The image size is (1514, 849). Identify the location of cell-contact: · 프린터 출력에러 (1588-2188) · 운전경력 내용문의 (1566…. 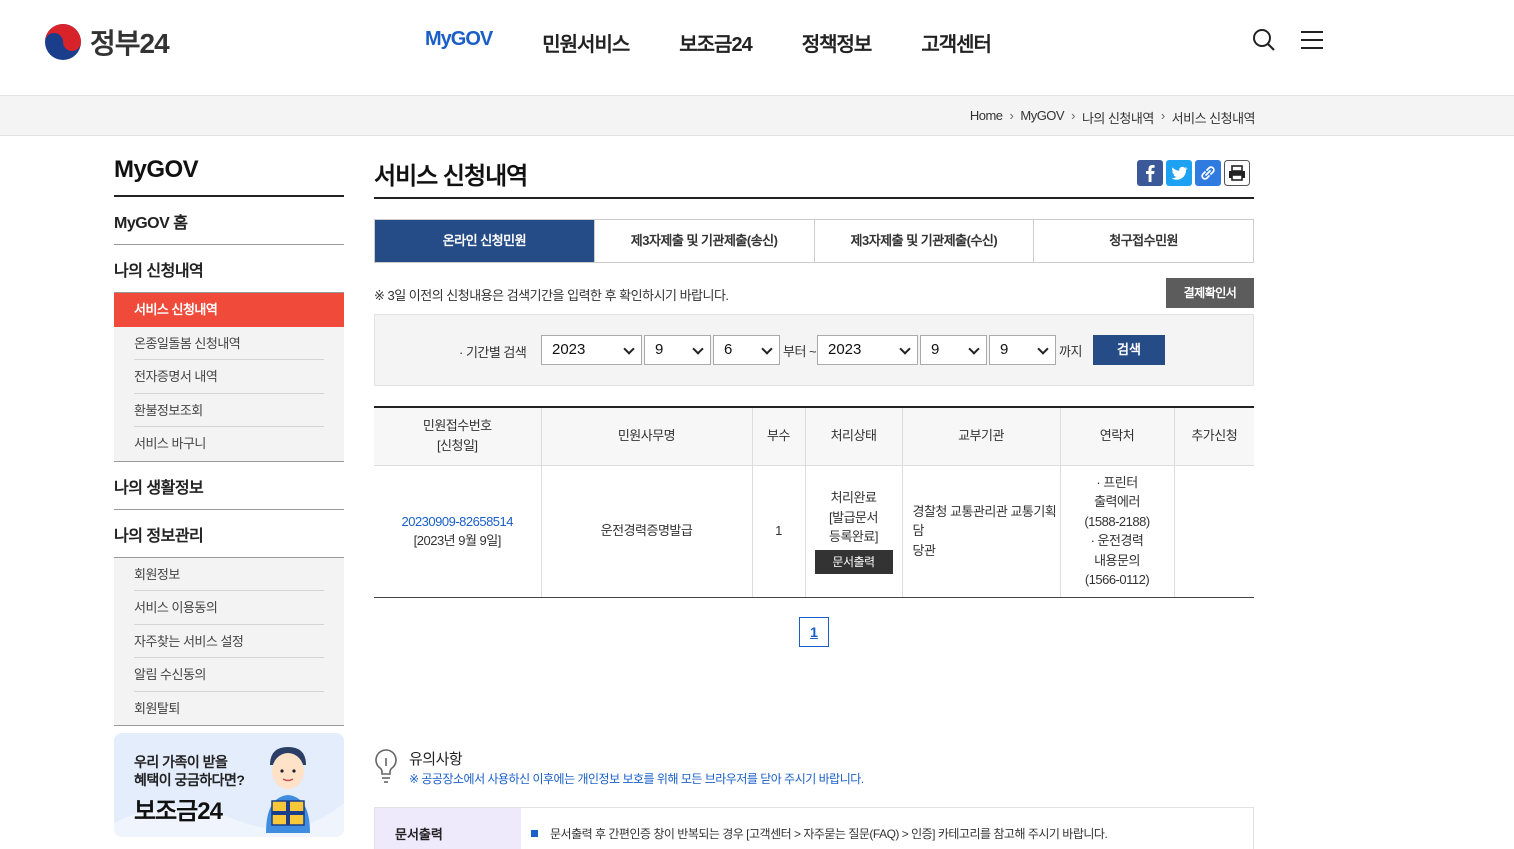
(1117, 531).